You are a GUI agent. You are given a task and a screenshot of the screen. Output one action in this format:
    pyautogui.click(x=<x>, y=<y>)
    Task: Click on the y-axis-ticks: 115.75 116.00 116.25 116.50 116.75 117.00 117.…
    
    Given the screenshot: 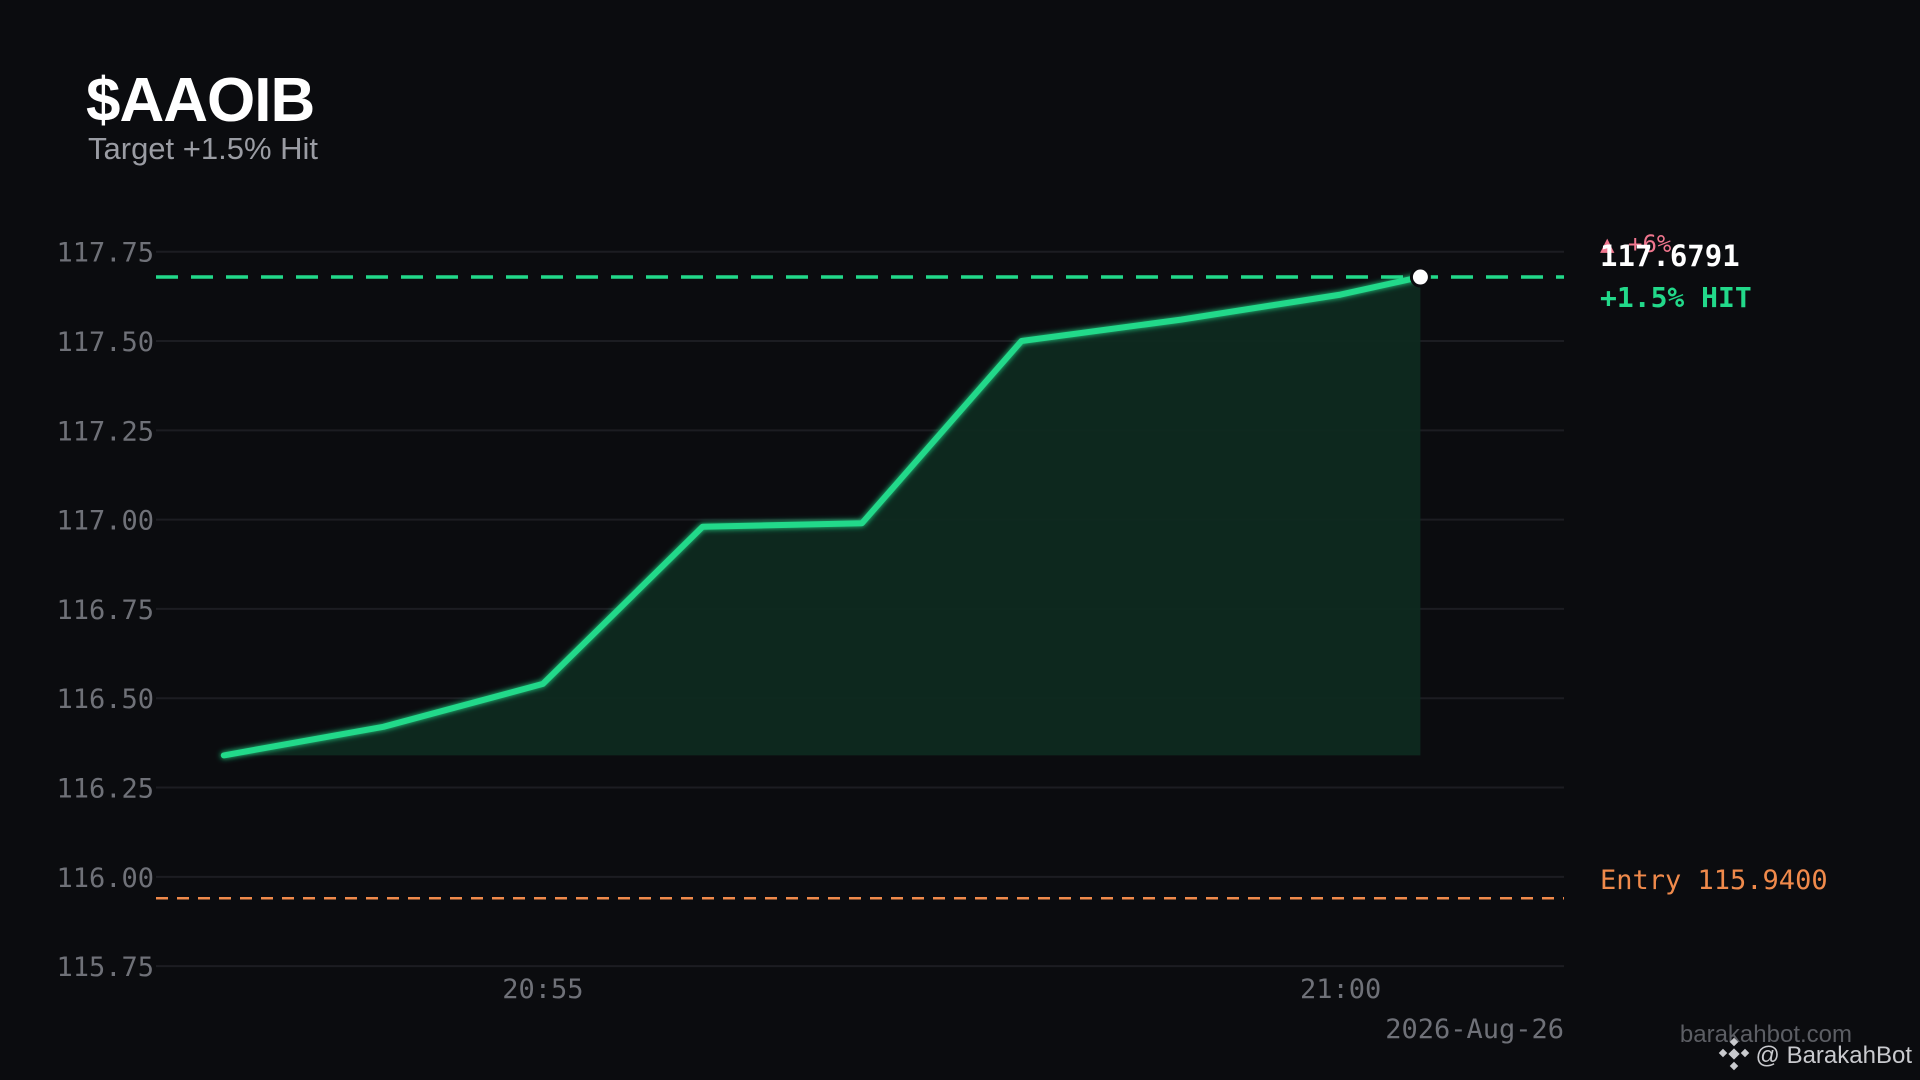 What is the action you would take?
    pyautogui.click(x=105, y=610)
    